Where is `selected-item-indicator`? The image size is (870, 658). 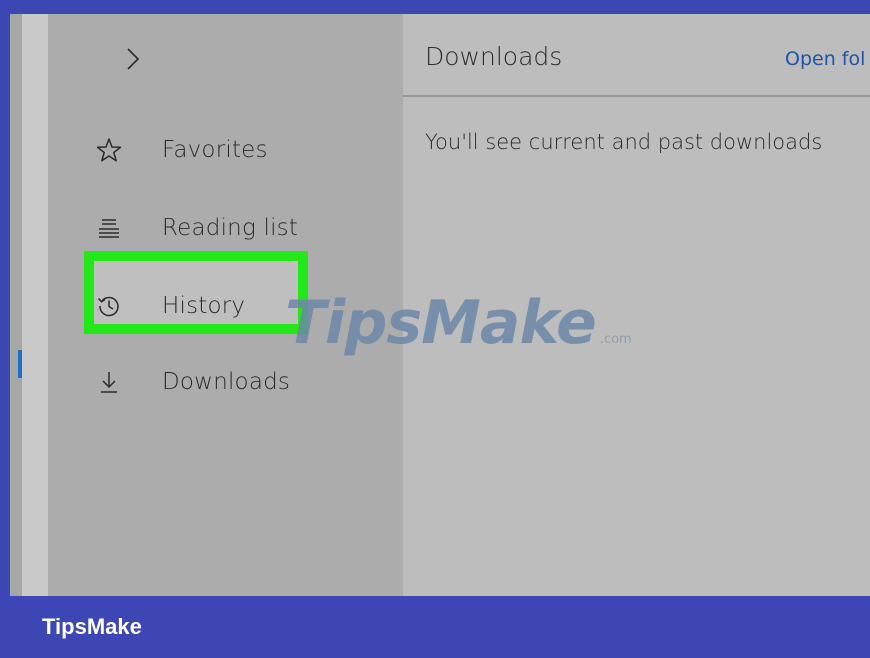 selected-item-indicator is located at coordinates (20, 364).